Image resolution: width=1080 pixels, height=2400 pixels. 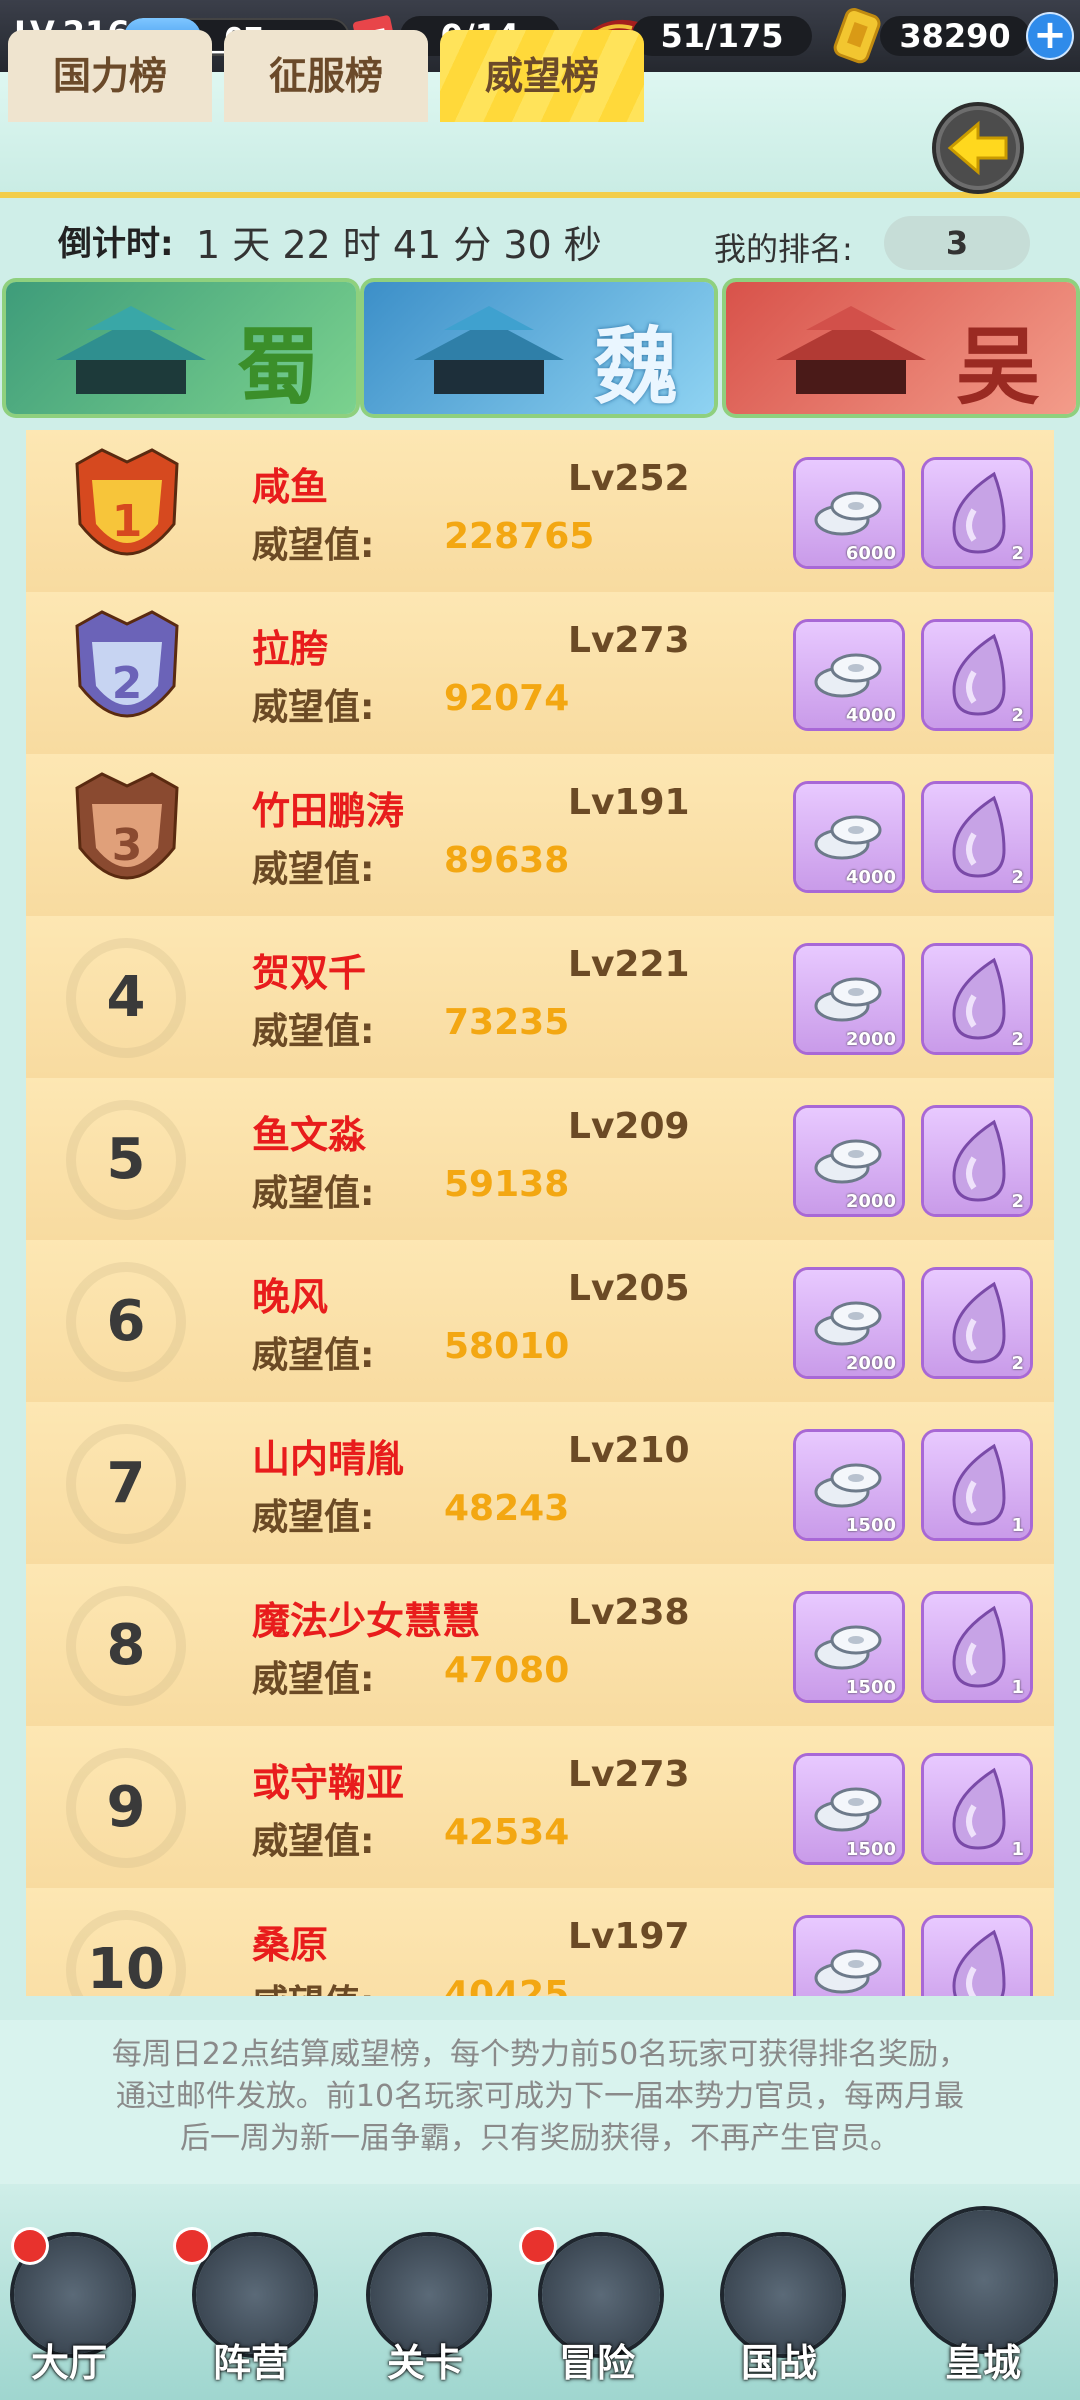 I want to click on reward-silver-count: 6000, so click(x=870, y=553).